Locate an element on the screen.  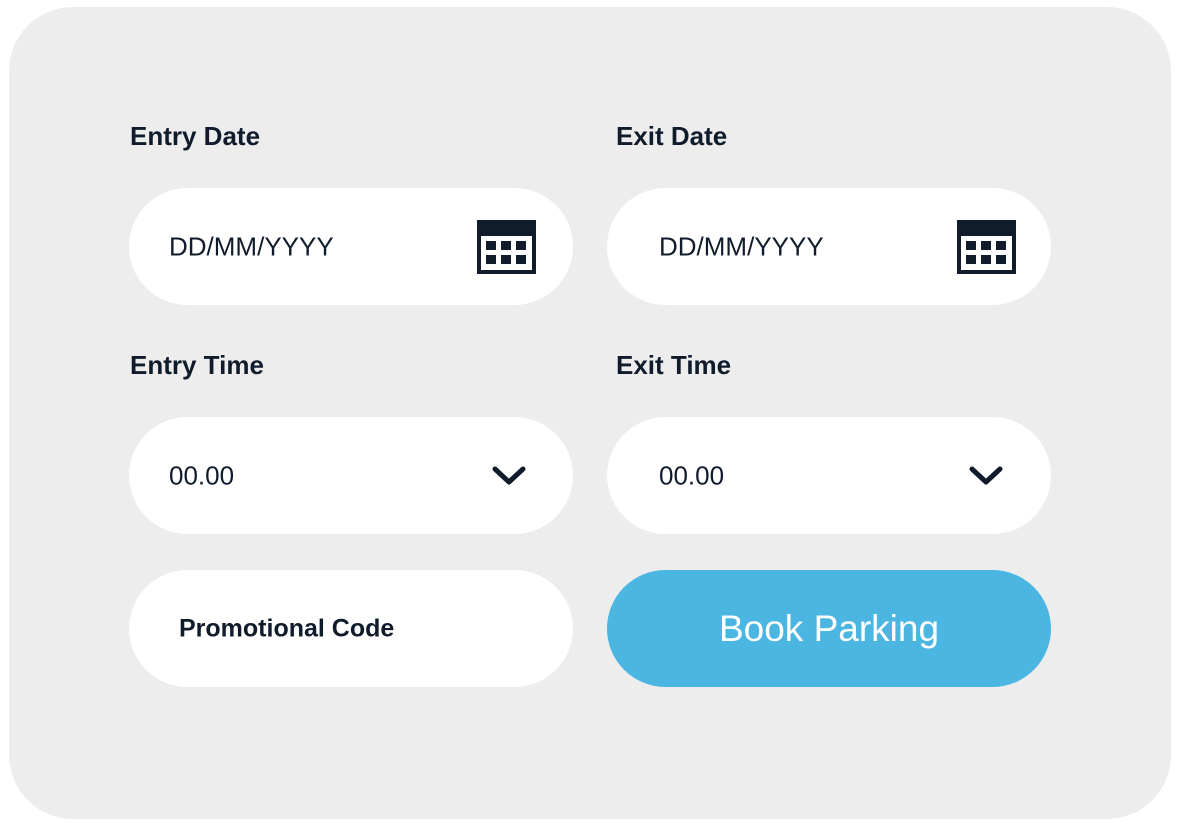
exit-date-field: DD/MM/YYYY is located at coordinates (829, 246).